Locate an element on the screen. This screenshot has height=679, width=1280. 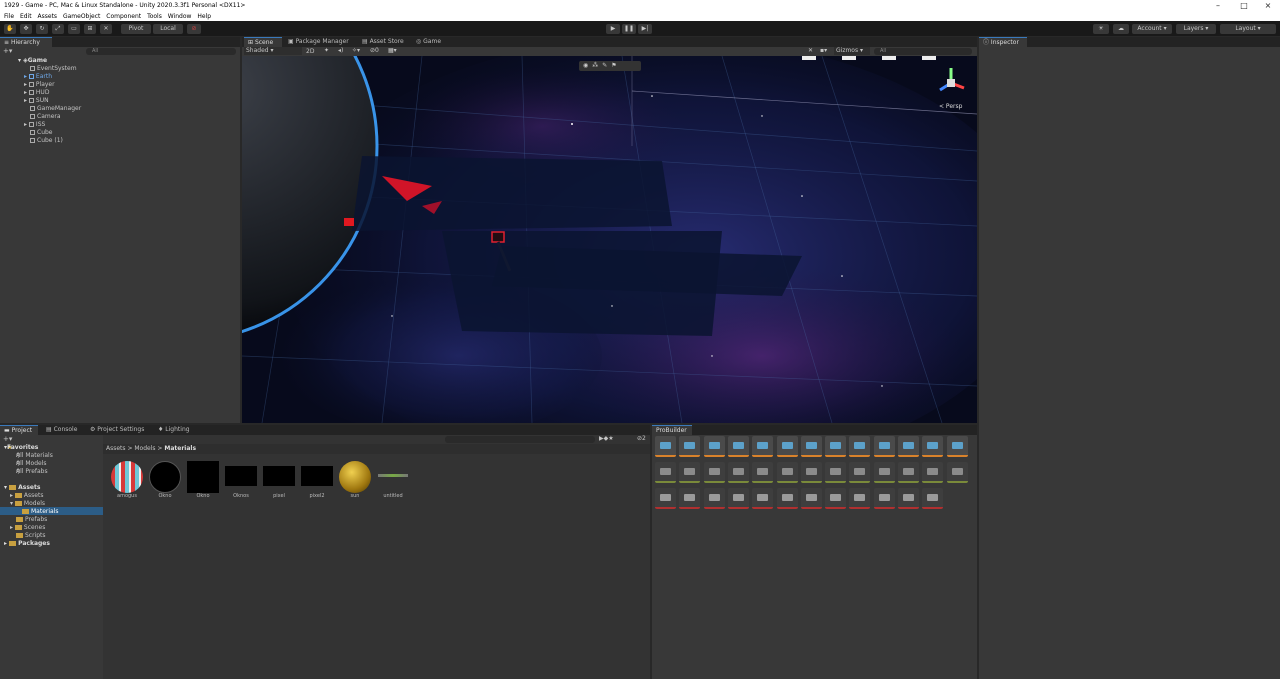
menu-gameobject: GameObject is located at coordinates (81, 16).